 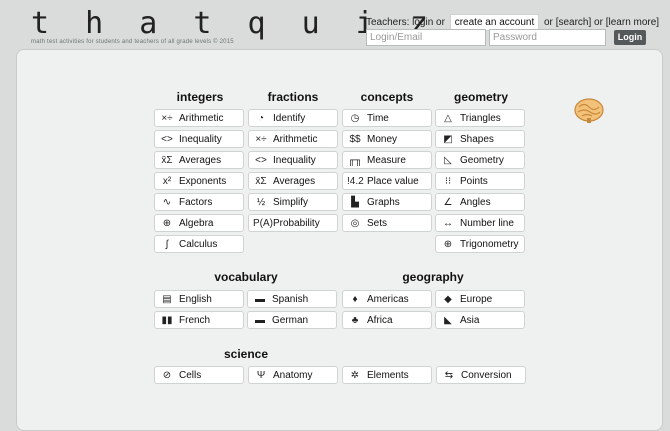 I want to click on graphs-icon: ▙, so click(x=355, y=202).